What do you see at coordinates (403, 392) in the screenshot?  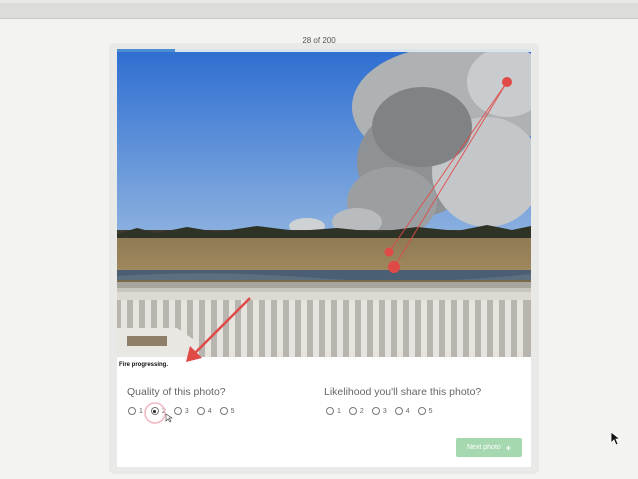 I see `share-question-title: Likelihood you'll share this photo?` at bounding box center [403, 392].